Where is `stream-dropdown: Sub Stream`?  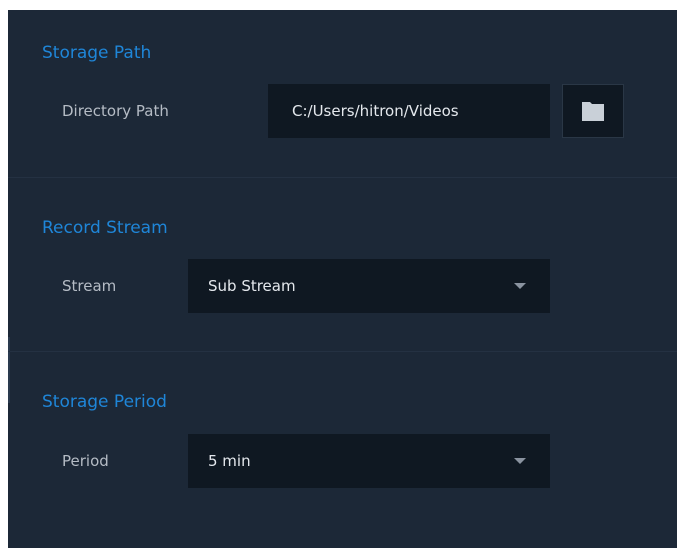 stream-dropdown: Sub Stream is located at coordinates (369, 286).